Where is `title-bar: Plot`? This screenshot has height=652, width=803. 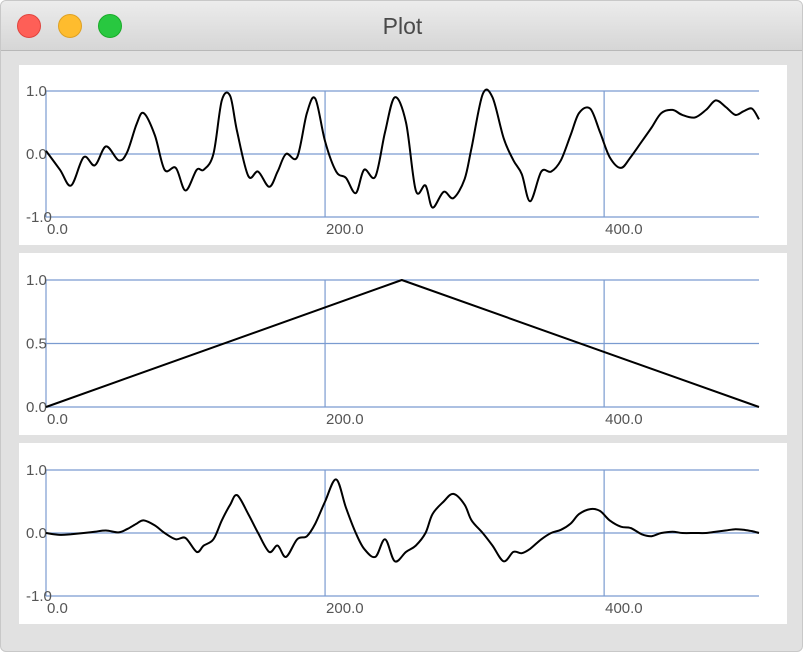
title-bar: Plot is located at coordinates (401, 26).